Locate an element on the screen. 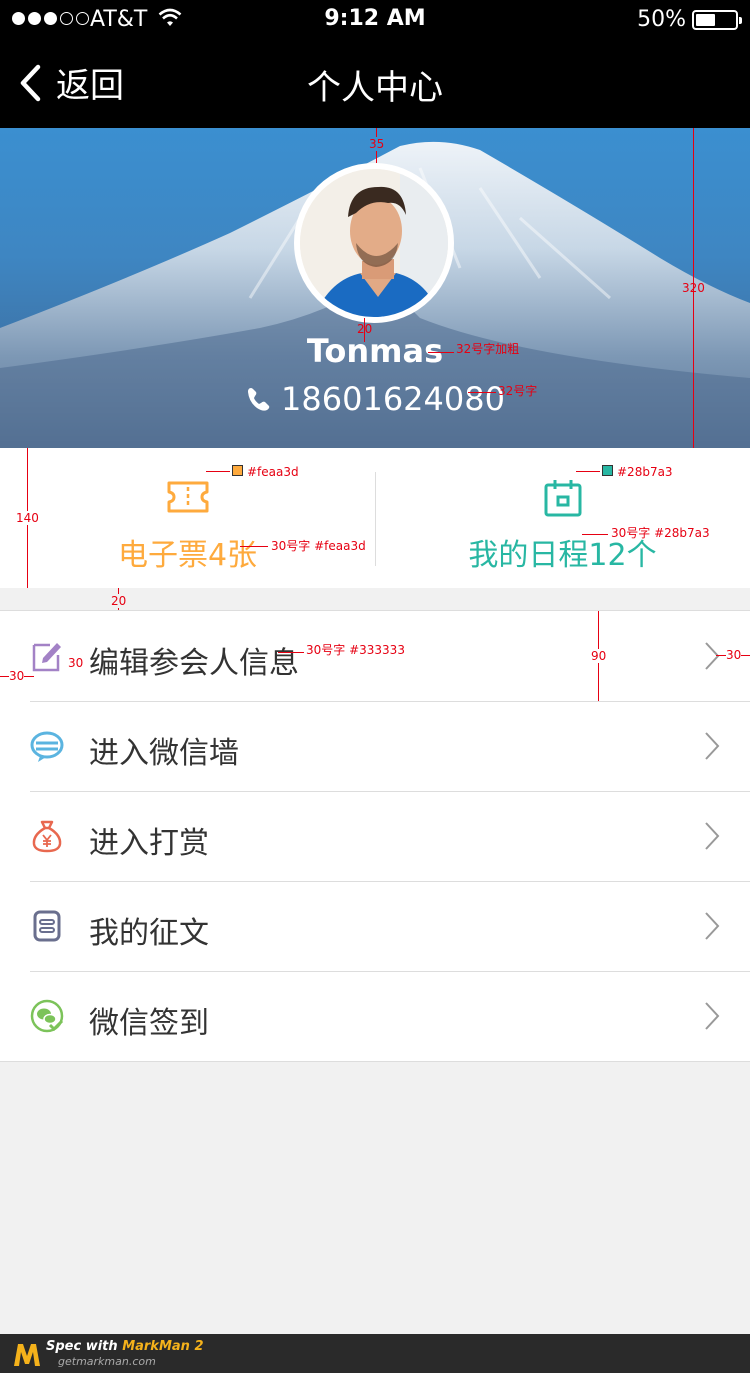  chat-wall-icon is located at coordinates (47, 746).